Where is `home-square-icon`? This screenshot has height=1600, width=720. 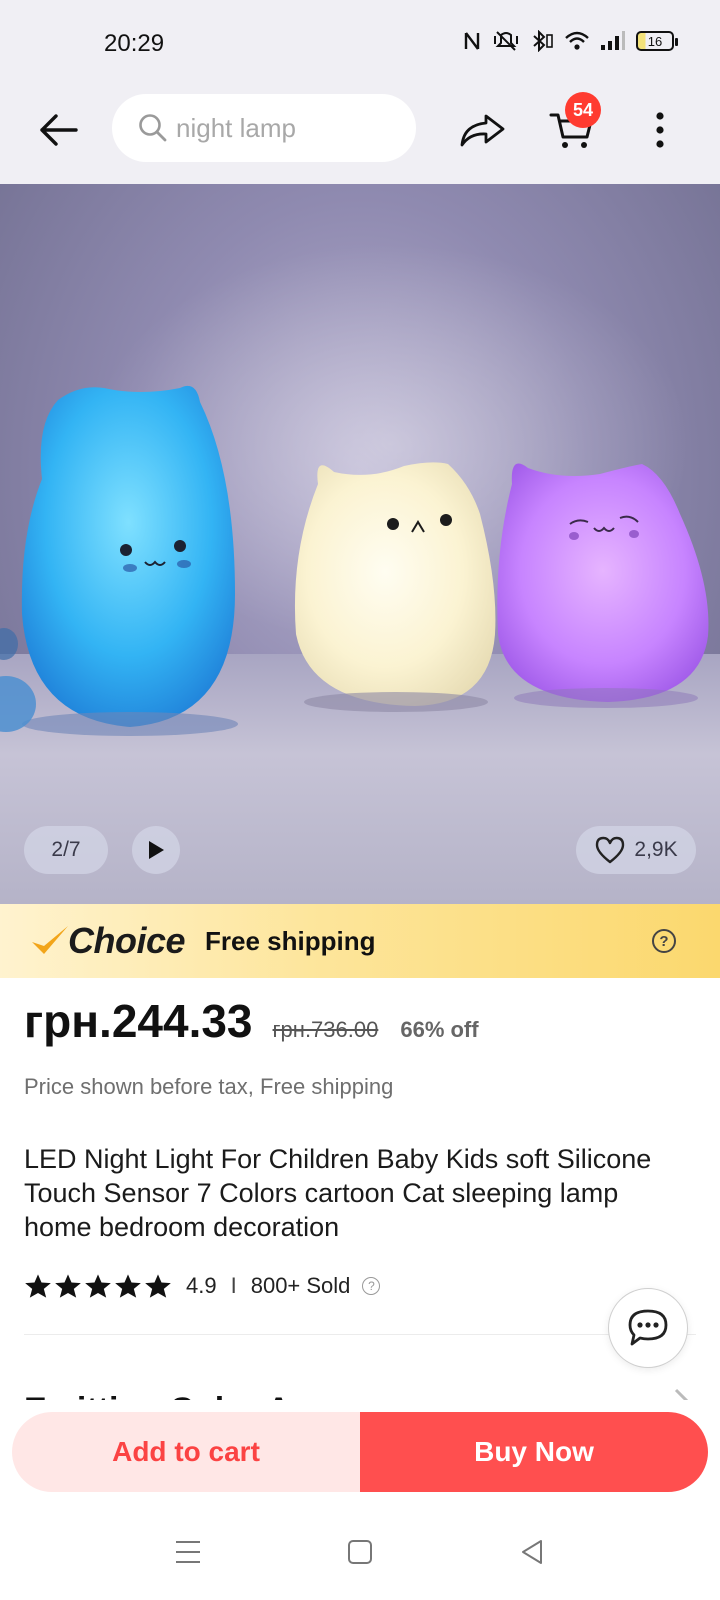 home-square-icon is located at coordinates (360, 1552).